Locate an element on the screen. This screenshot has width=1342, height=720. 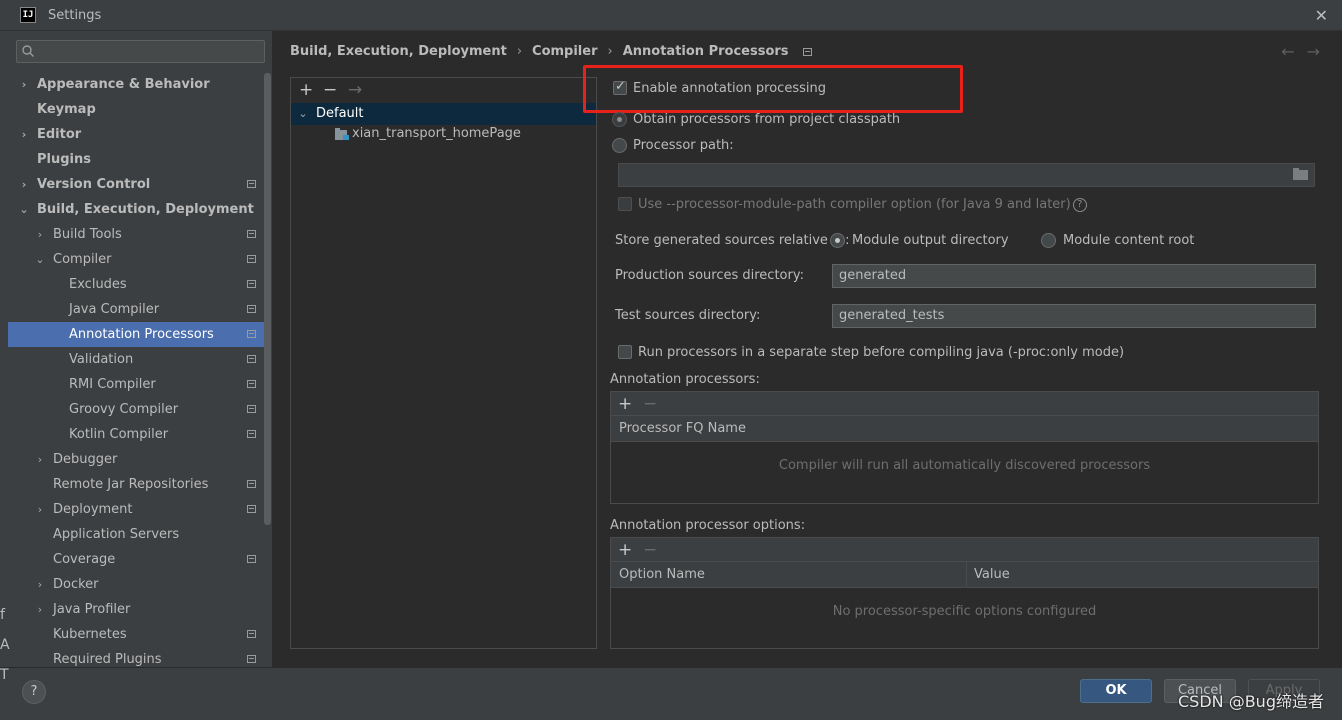
sidebar-item-label: Kubernetes is located at coordinates (90, 634).